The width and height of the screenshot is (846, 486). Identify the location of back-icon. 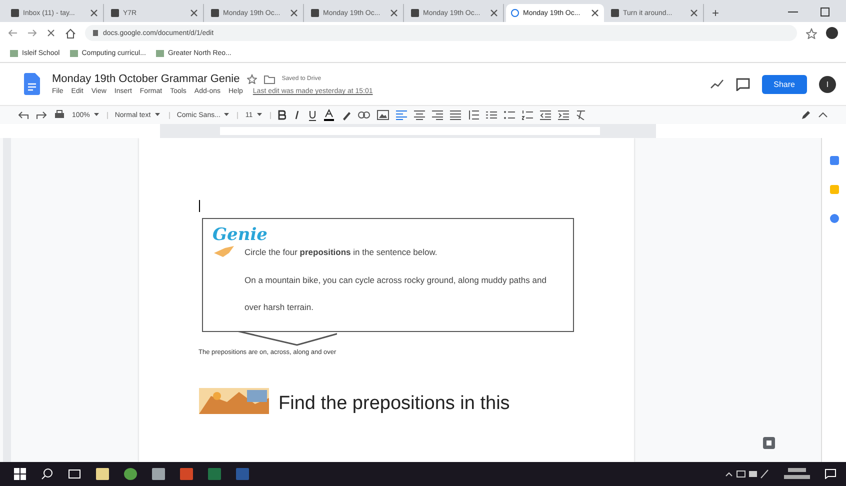
(13, 33).